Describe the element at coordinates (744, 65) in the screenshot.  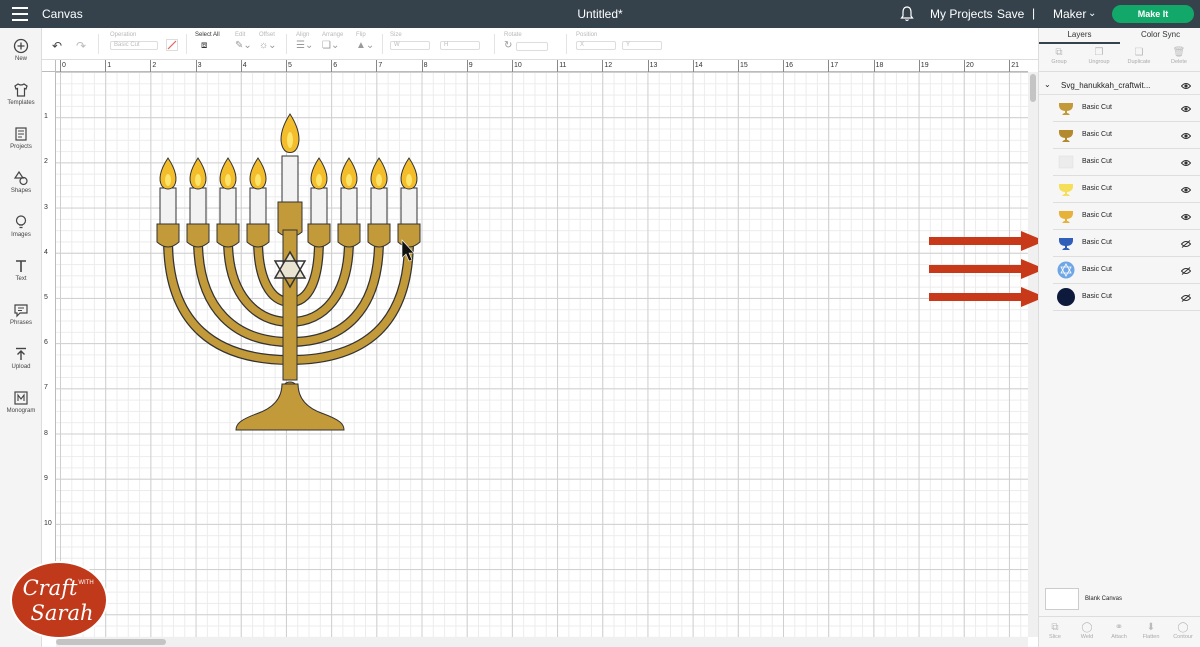
I see `ruler-tick-label: 15` at that location.